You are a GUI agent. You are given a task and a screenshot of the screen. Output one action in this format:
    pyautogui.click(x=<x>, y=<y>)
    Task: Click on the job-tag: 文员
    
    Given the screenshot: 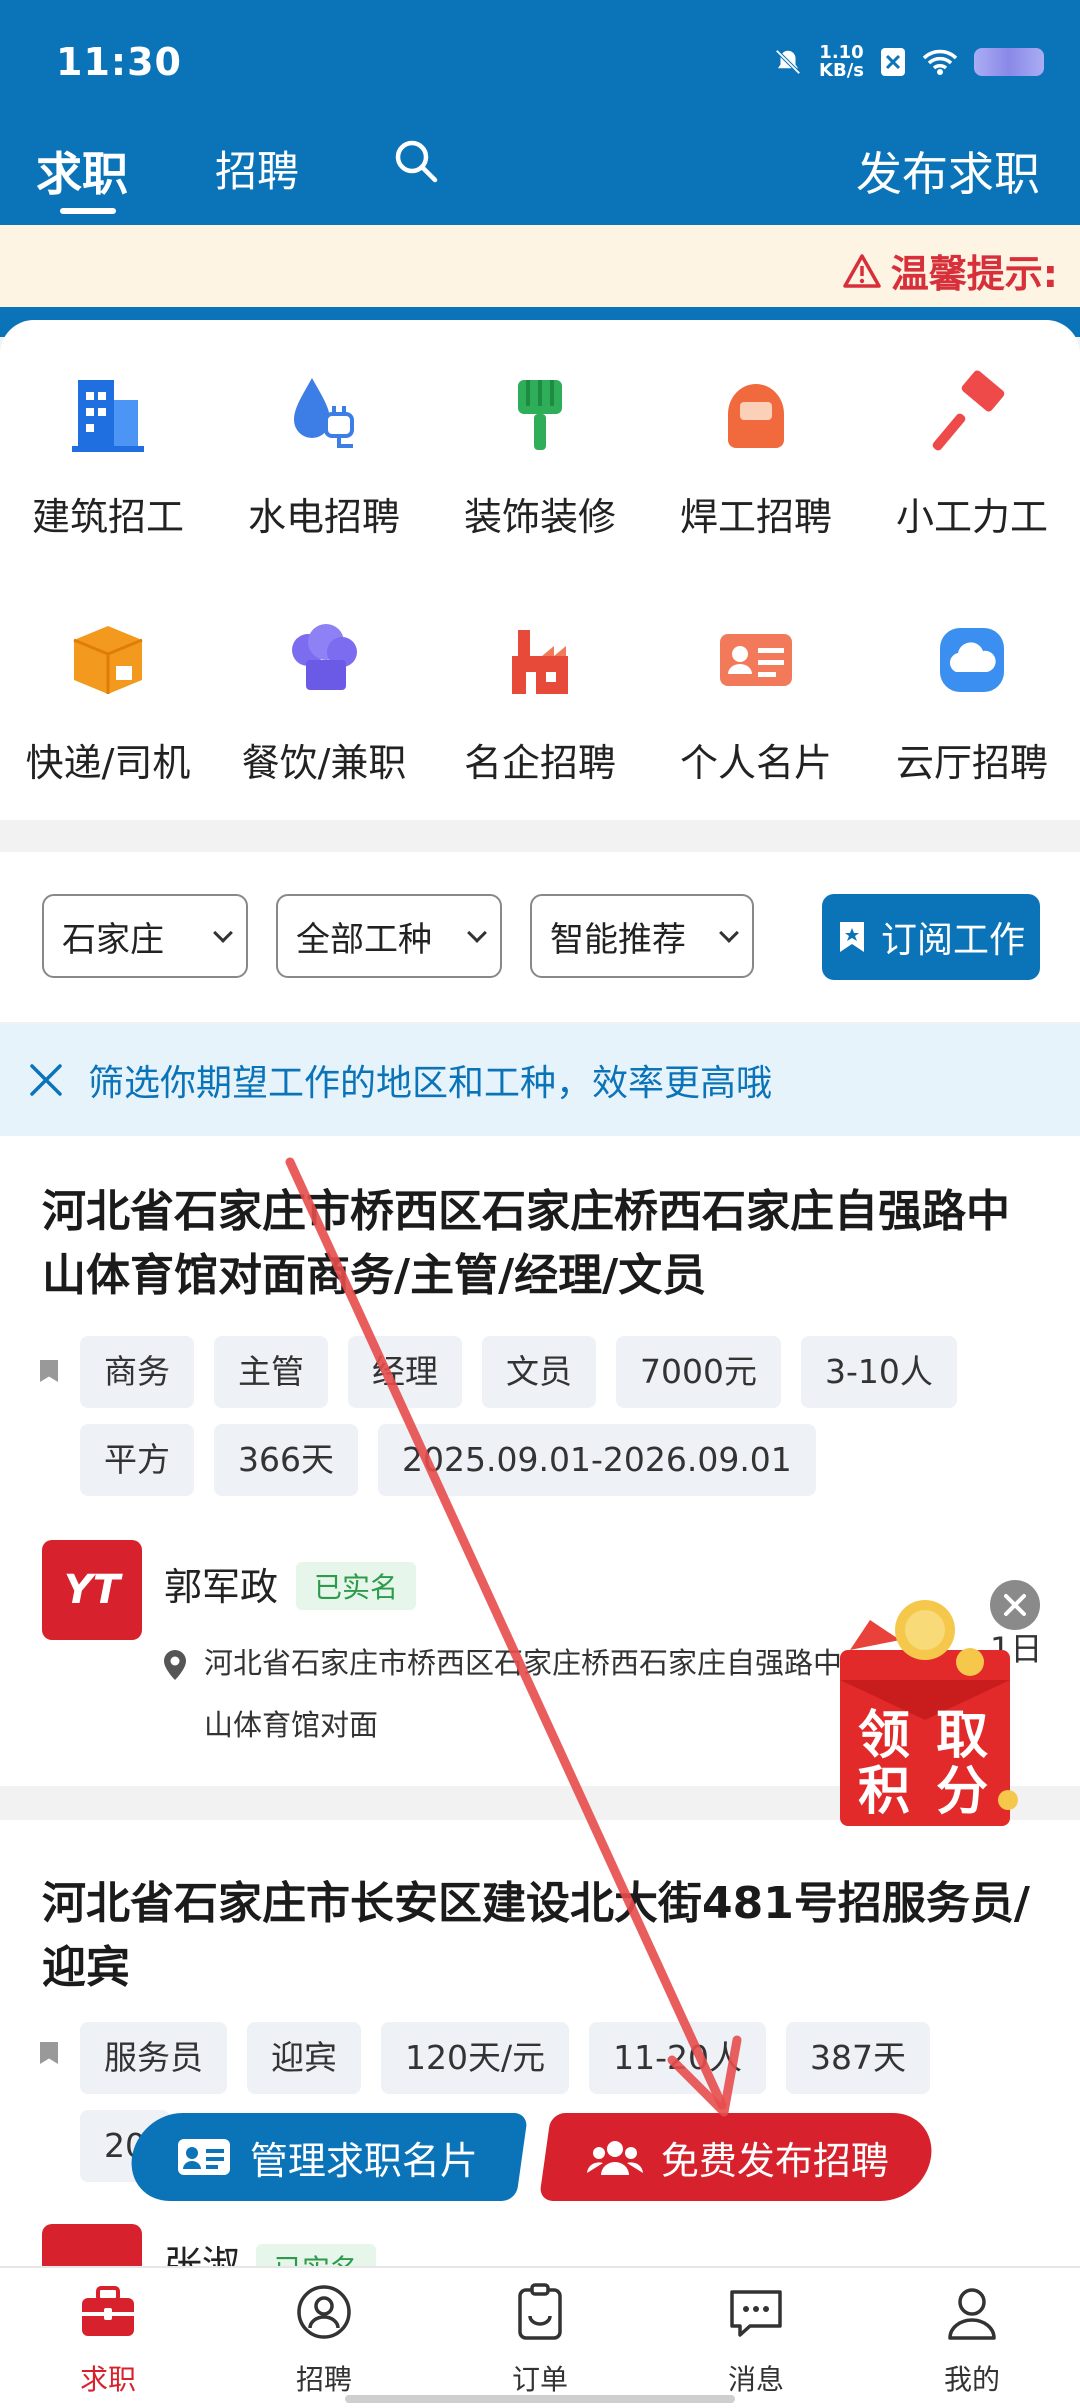 What is the action you would take?
    pyautogui.click(x=539, y=1372)
    